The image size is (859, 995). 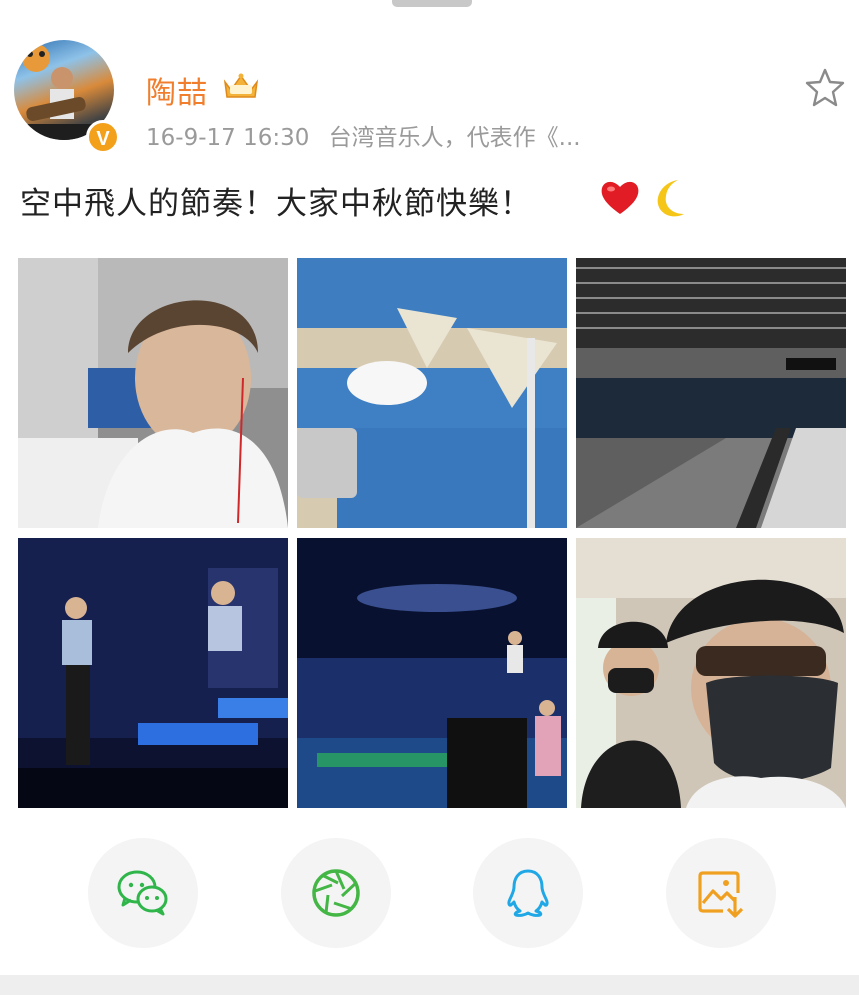 I want to click on wechat-icon, so click(x=142, y=893).